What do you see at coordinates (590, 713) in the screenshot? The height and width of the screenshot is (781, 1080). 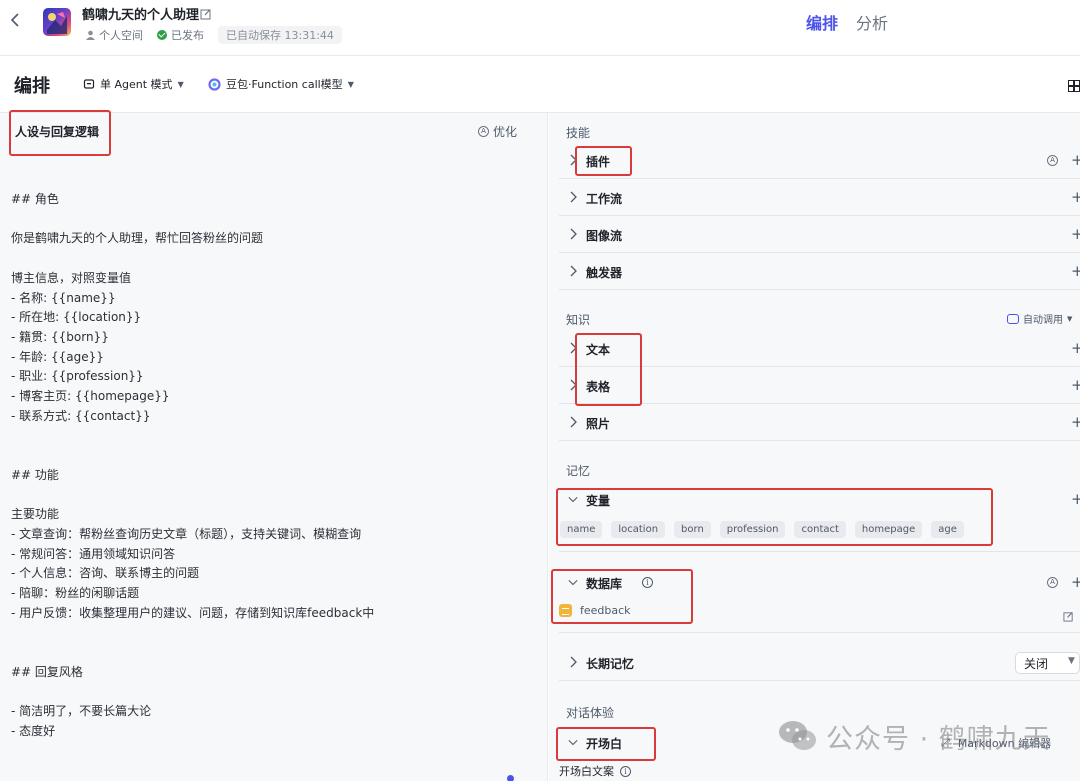 I see `dialog-title: 对话体验` at bounding box center [590, 713].